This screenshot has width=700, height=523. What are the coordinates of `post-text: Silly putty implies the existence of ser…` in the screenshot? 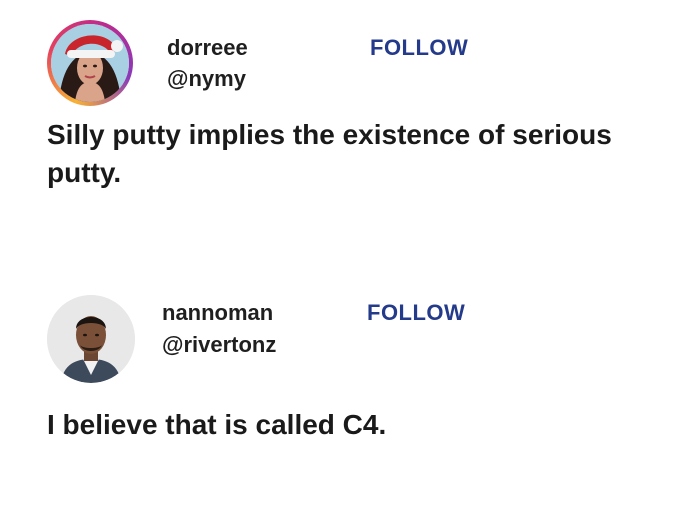 It's located at (329, 153).